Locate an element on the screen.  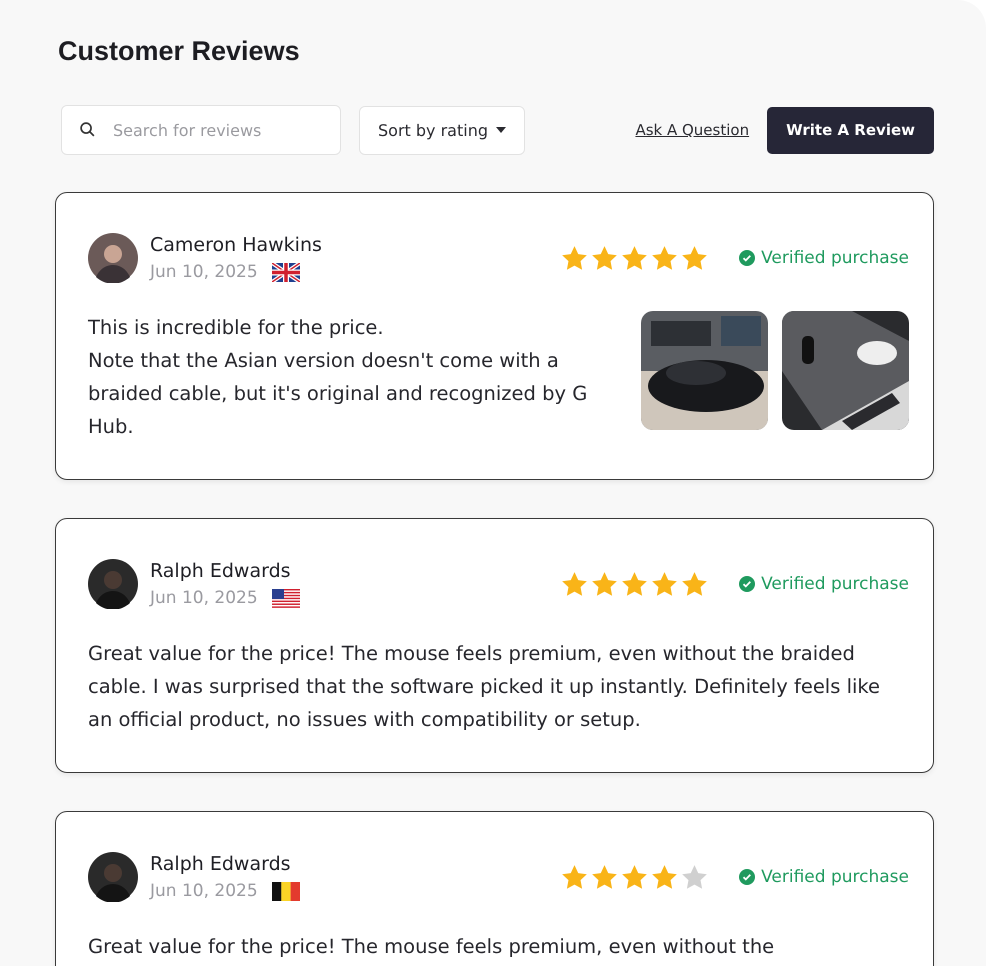
review-text: Great value for the price! The mouse feels premium, even without the is located at coordinates (432, 947).